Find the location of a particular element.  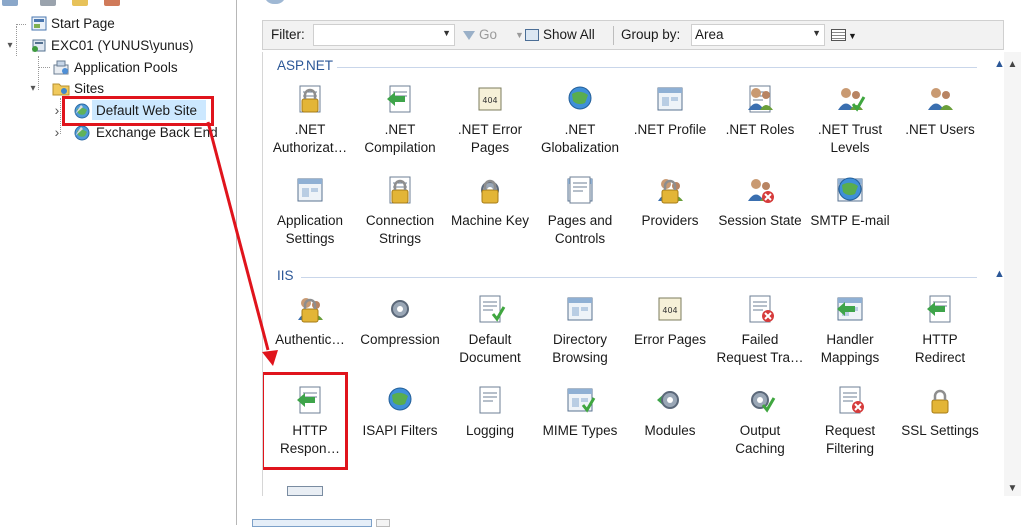

feature-modules: Modules is located at coordinates (670, 424).